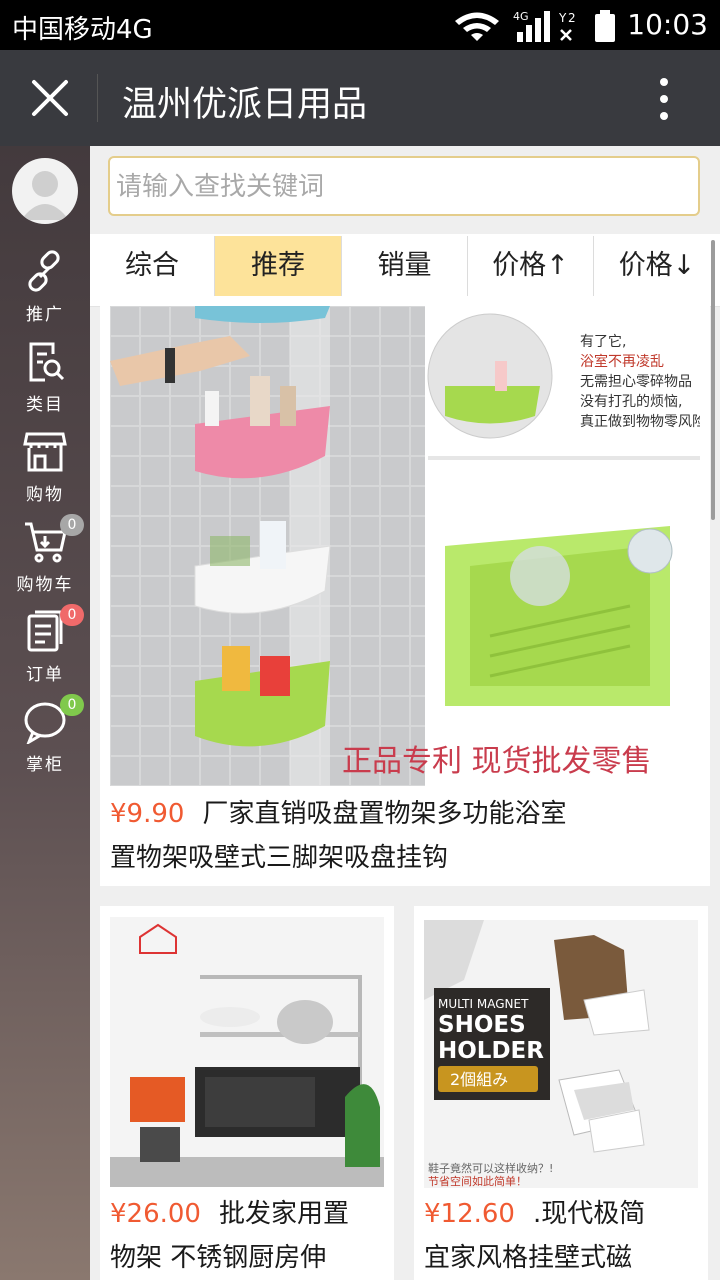 The image size is (720, 1280). I want to click on image-text-line: SHOES, so click(482, 1025).